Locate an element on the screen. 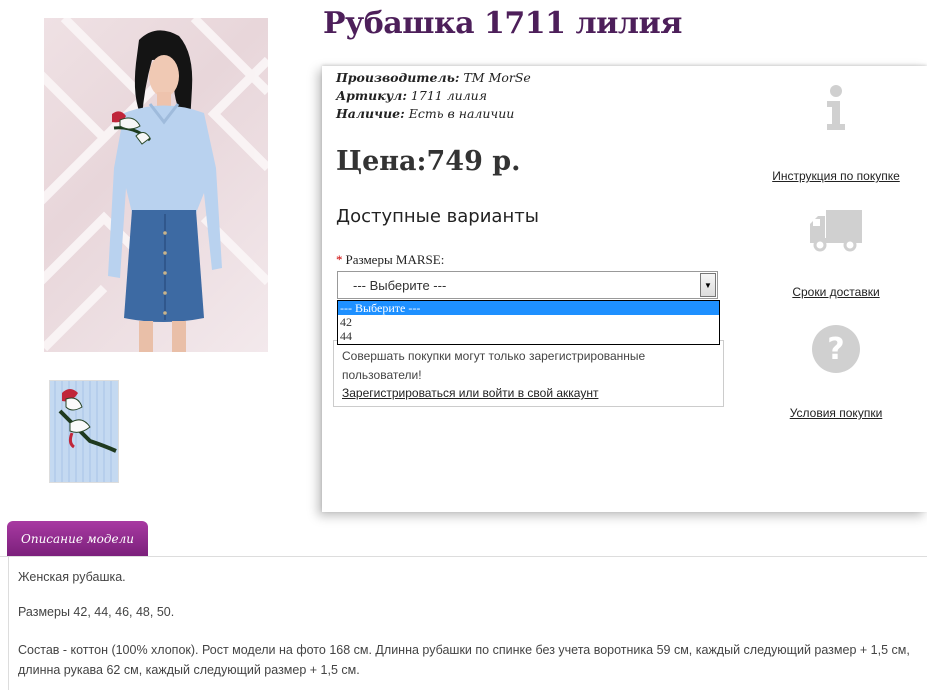  size-option: 44 is located at coordinates (528, 336).